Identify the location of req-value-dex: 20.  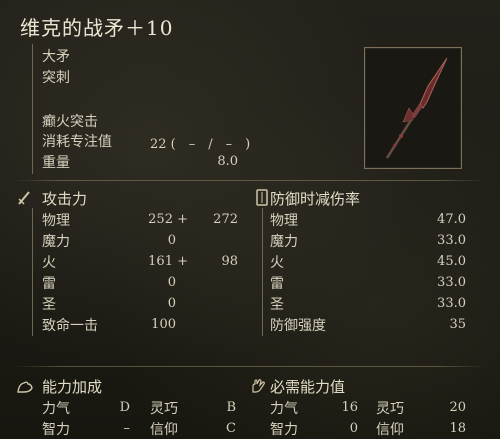
(457, 407).